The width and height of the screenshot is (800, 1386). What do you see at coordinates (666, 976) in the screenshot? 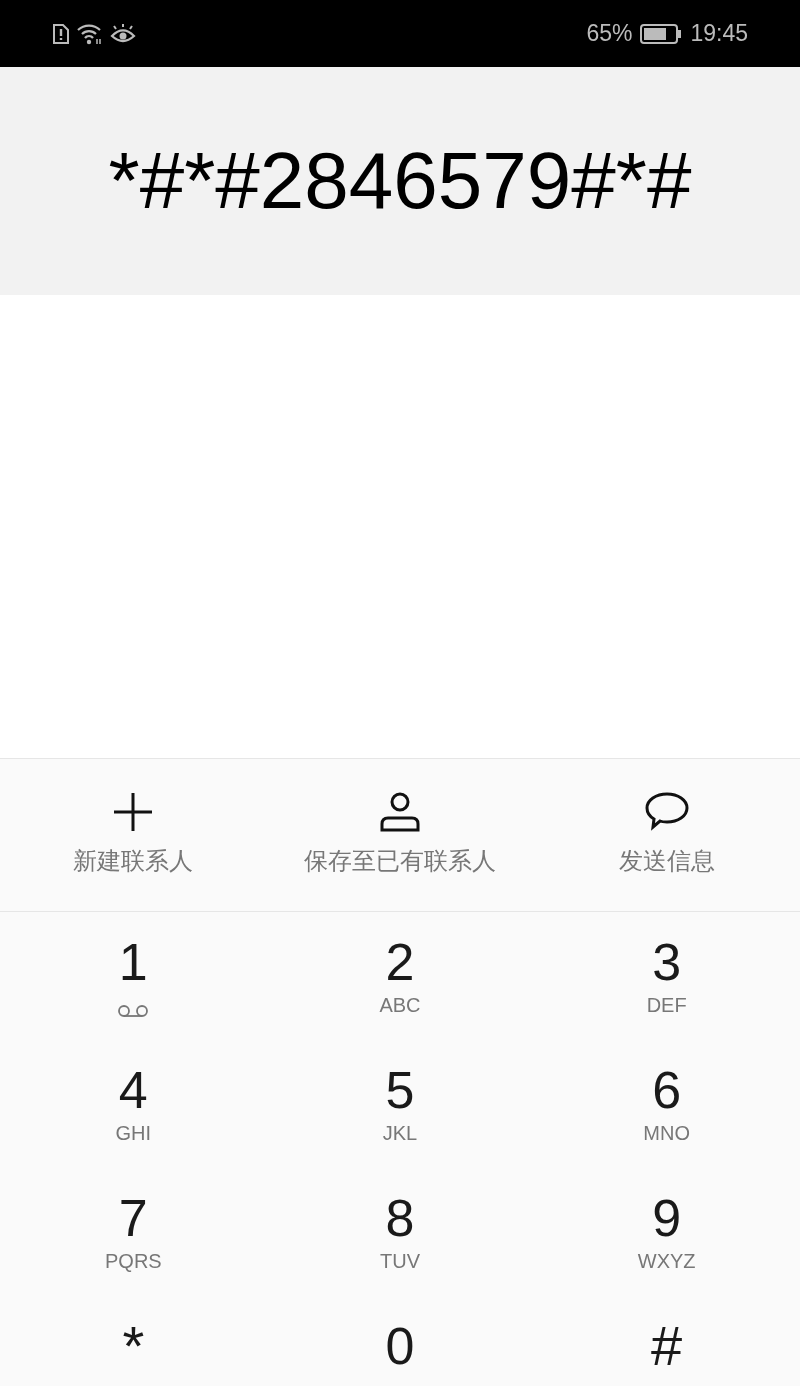
I see `dial-key: 3 DEF` at bounding box center [666, 976].